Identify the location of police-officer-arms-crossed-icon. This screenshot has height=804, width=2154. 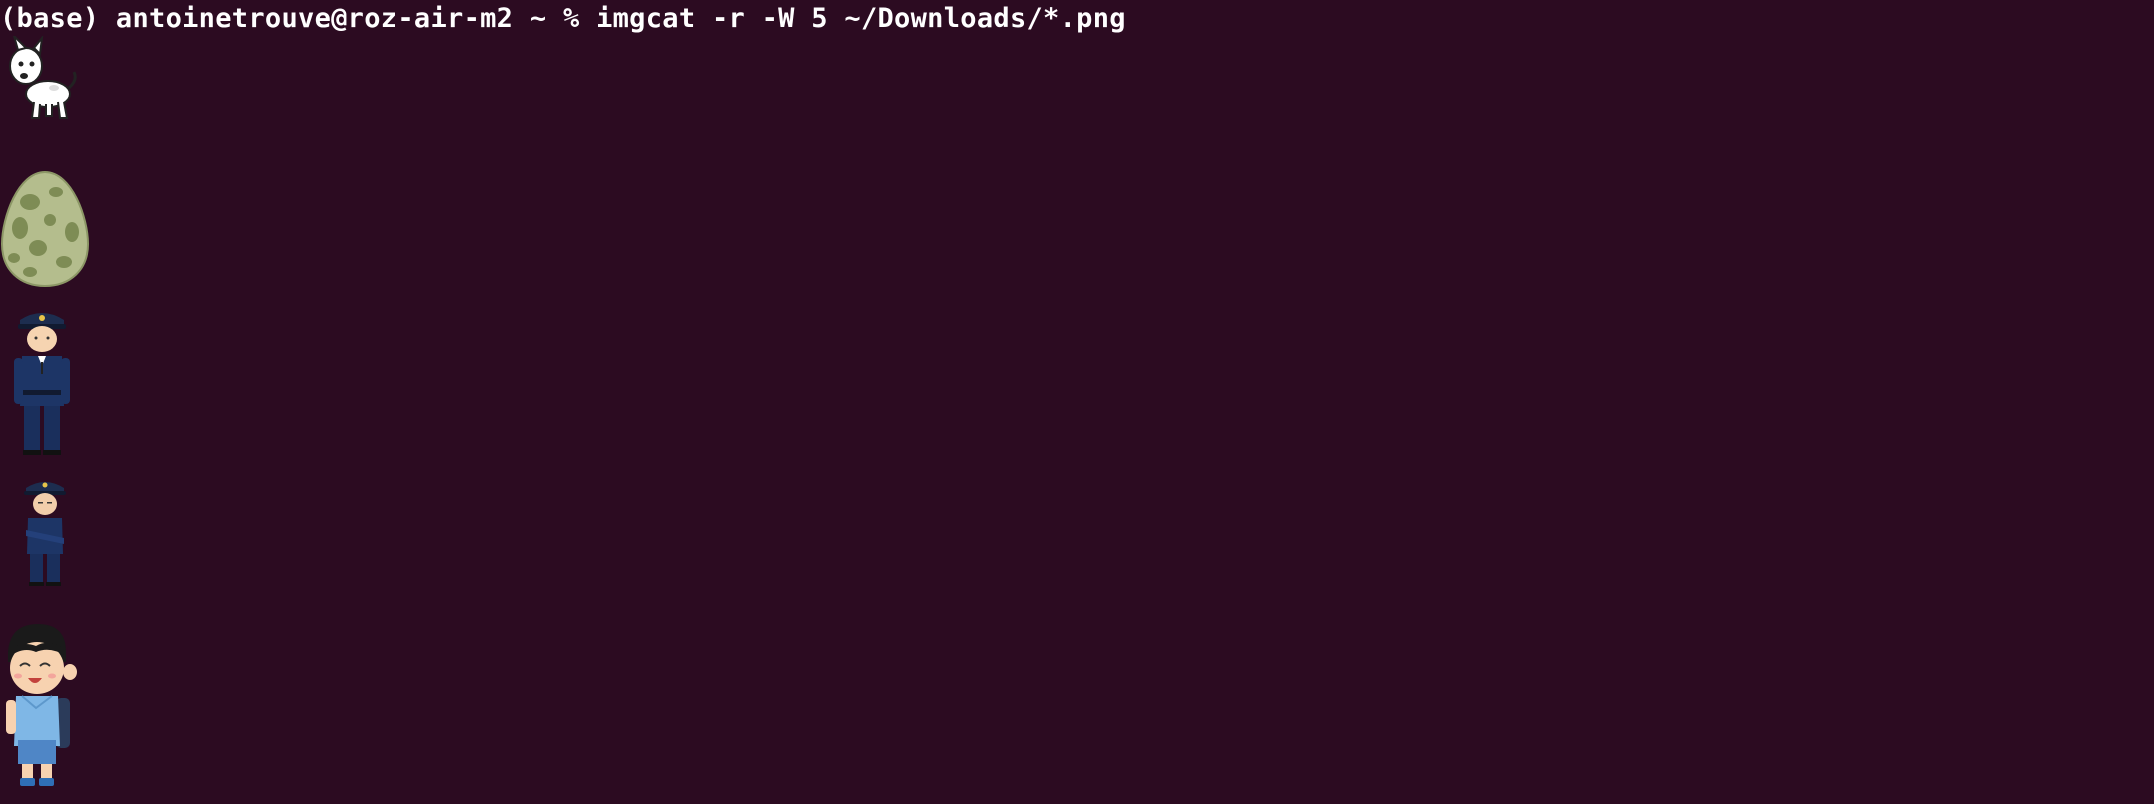
(45, 534).